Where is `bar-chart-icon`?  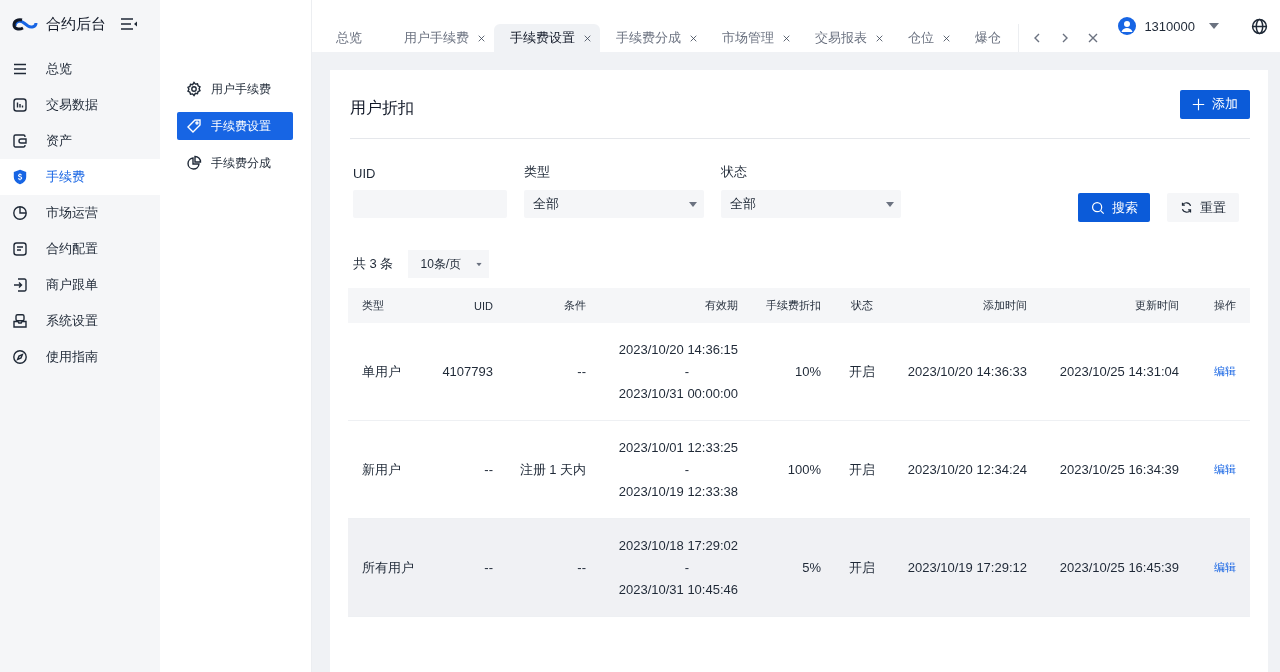
bar-chart-icon is located at coordinates (20, 105).